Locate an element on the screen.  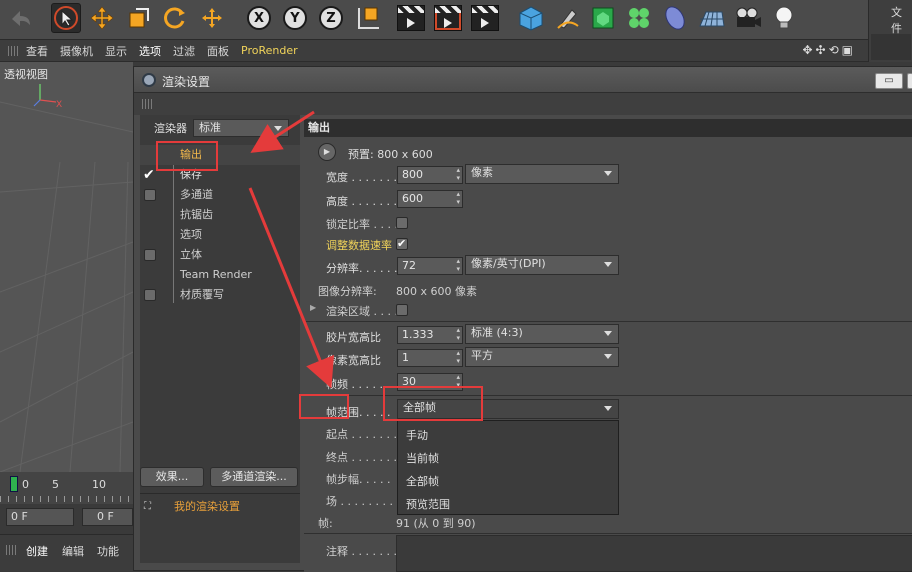
preset-label: 预置: 800 x 600 is located at coordinates (390, 154).